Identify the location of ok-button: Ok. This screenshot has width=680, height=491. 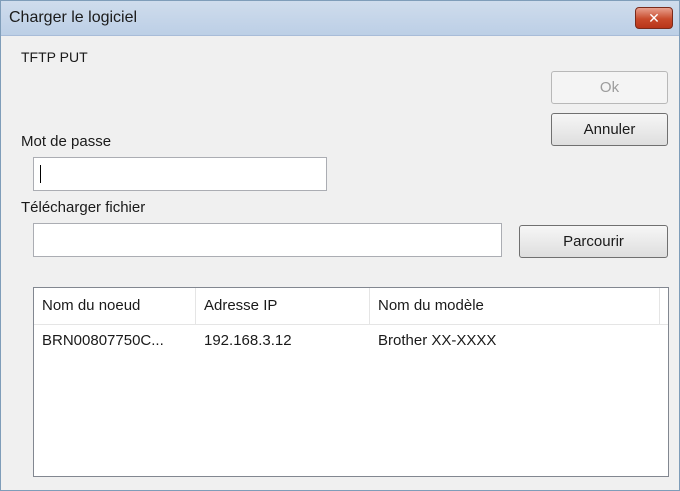
(609, 87).